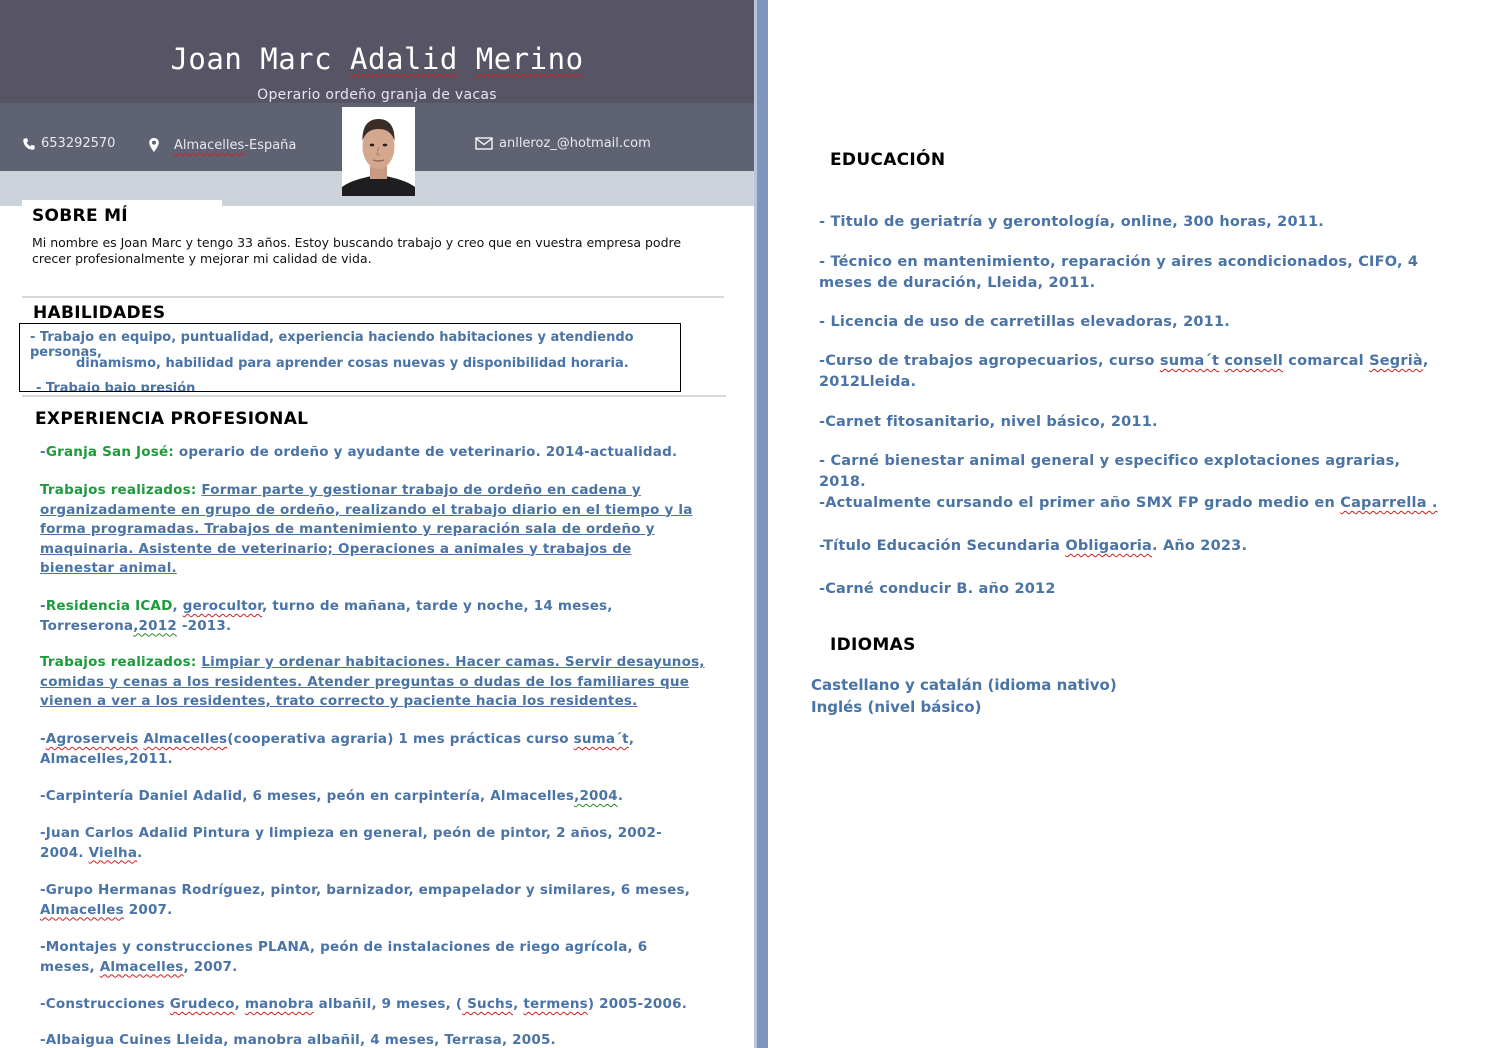  I want to click on habilidades-line-3: - Trabajo bajo presión, so click(116, 386).